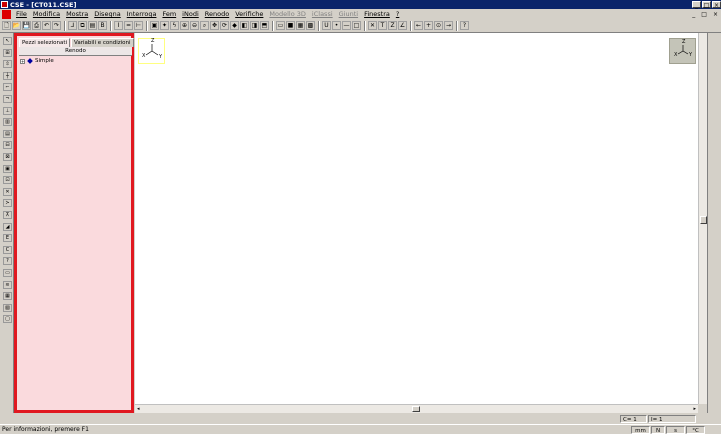 The height and width of the screenshot is (434, 721). I want to click on tool-18-icon: E, so click(7, 238).